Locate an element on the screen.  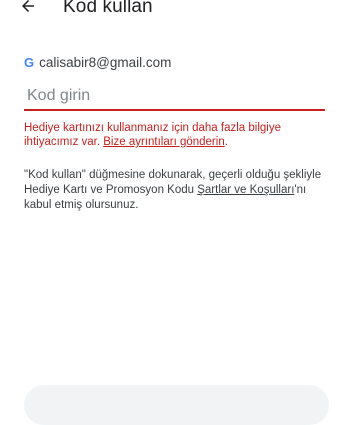
page-title: Kod kullan is located at coordinates (108, 8).